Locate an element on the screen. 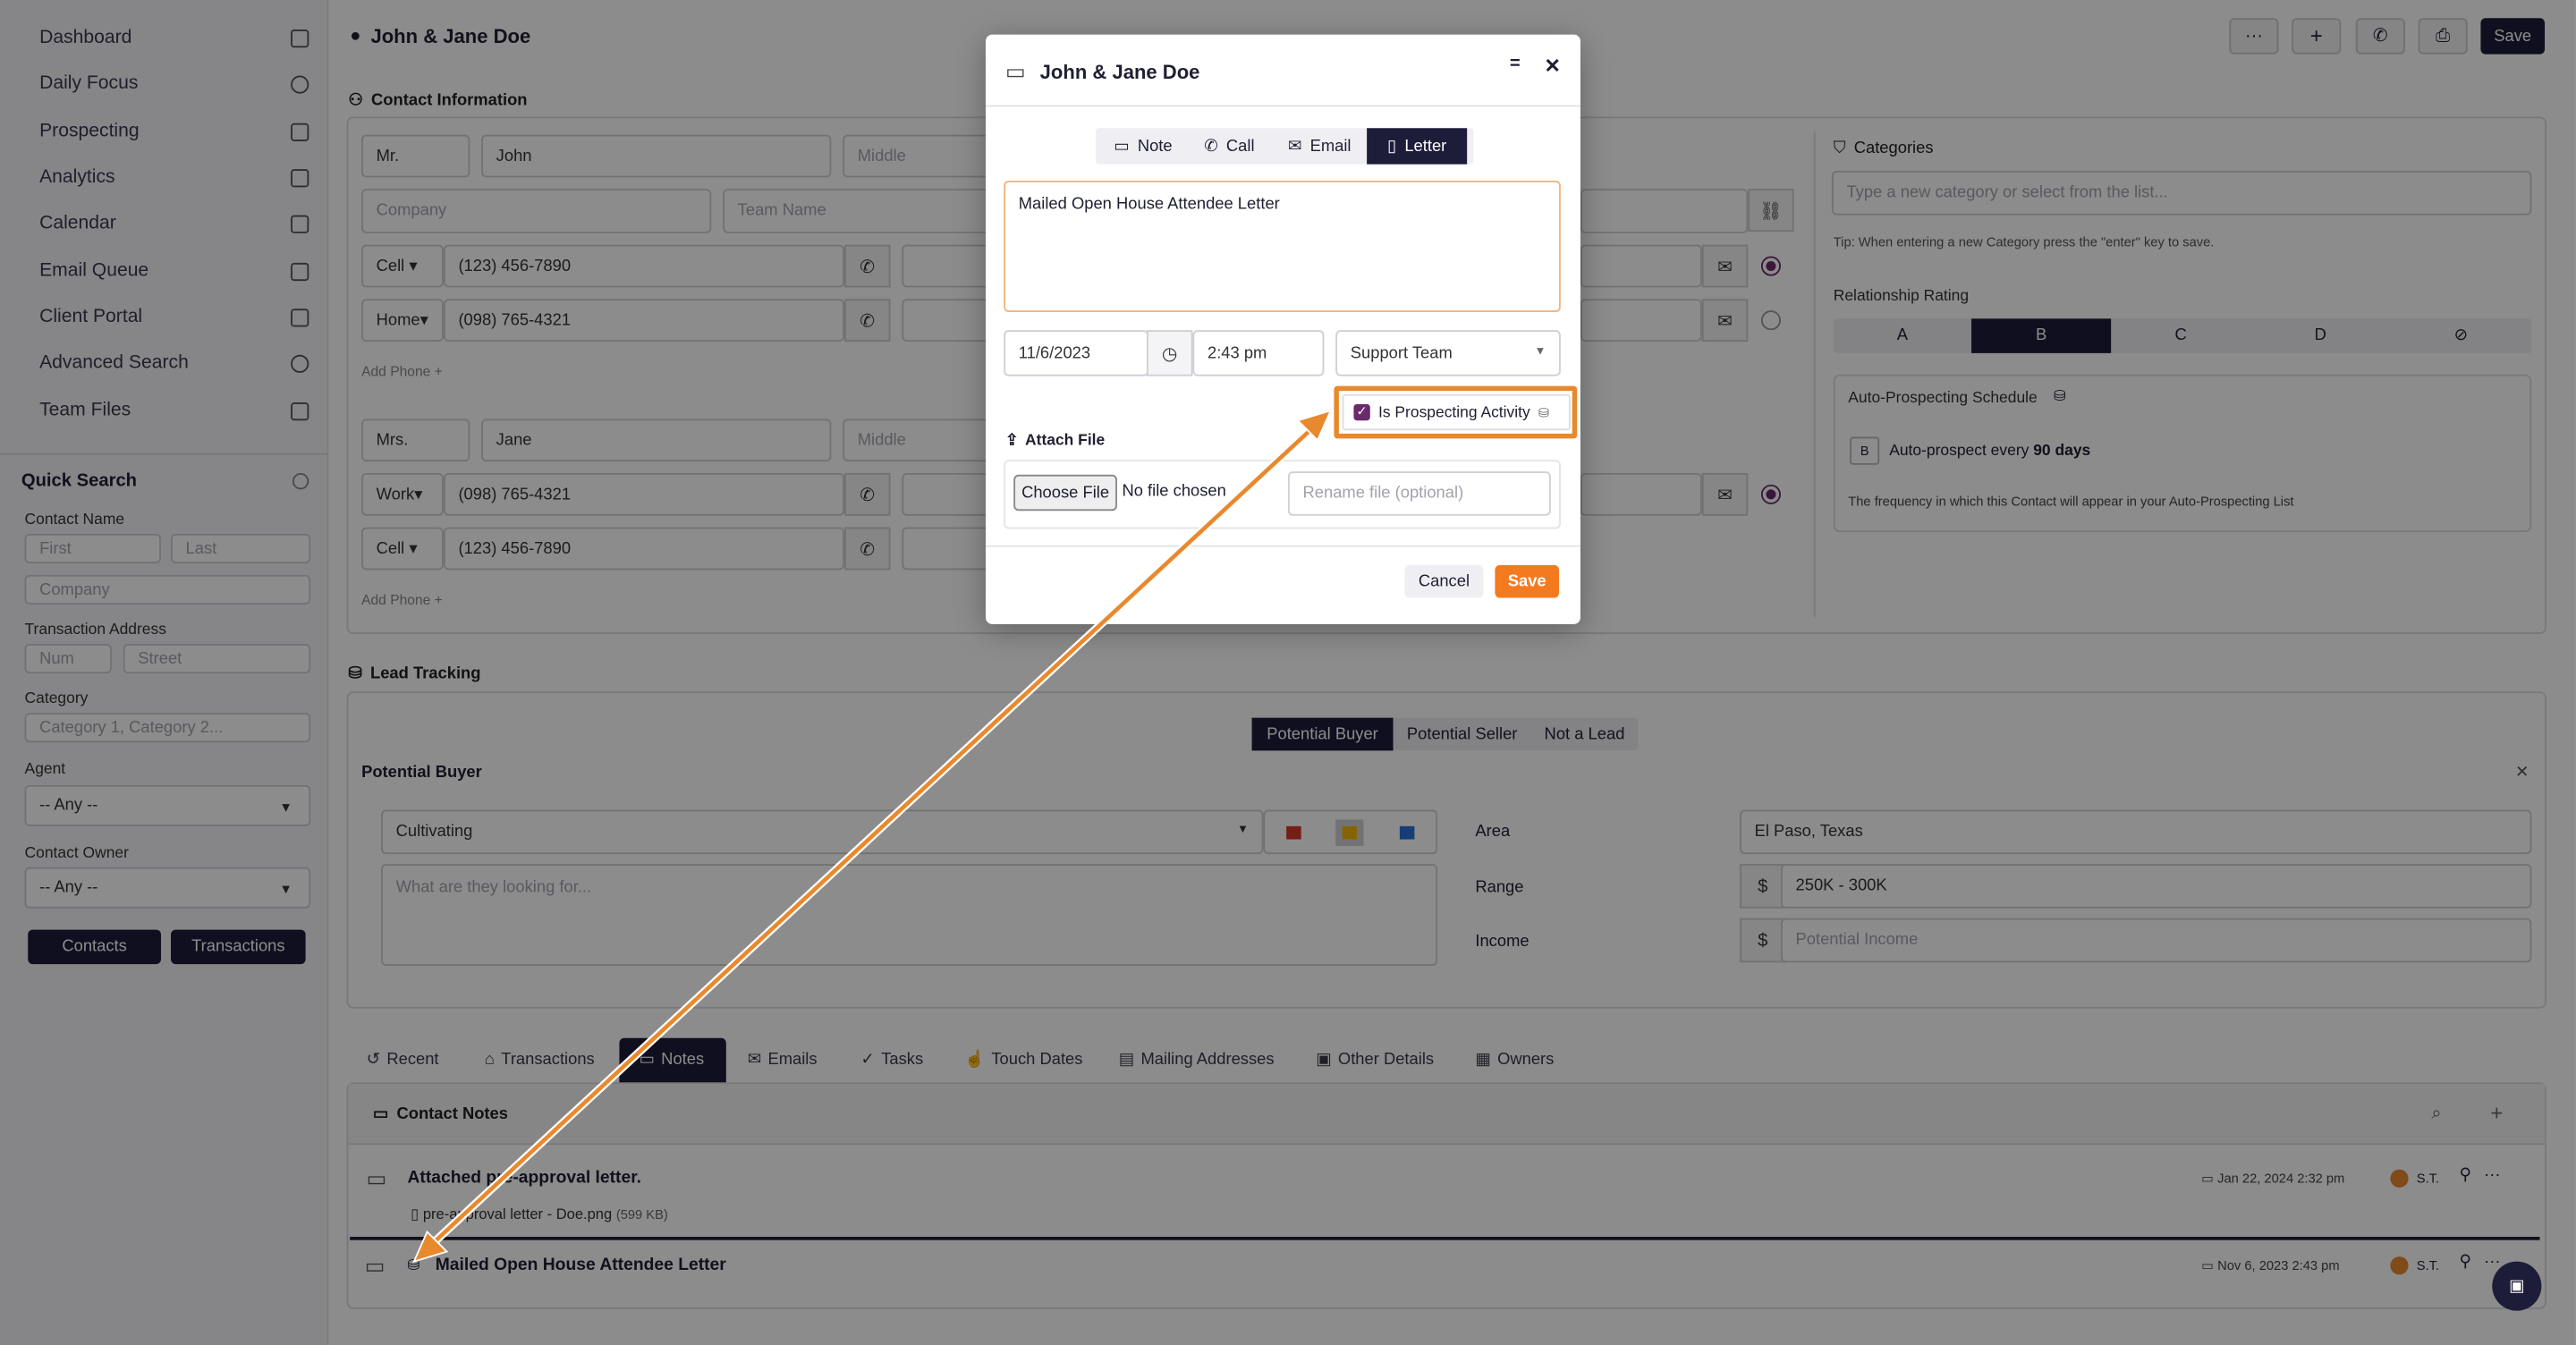 Image resolution: width=2576 pixels, height=1345 pixels. cancel-button: Cancel is located at coordinates (1444, 581).